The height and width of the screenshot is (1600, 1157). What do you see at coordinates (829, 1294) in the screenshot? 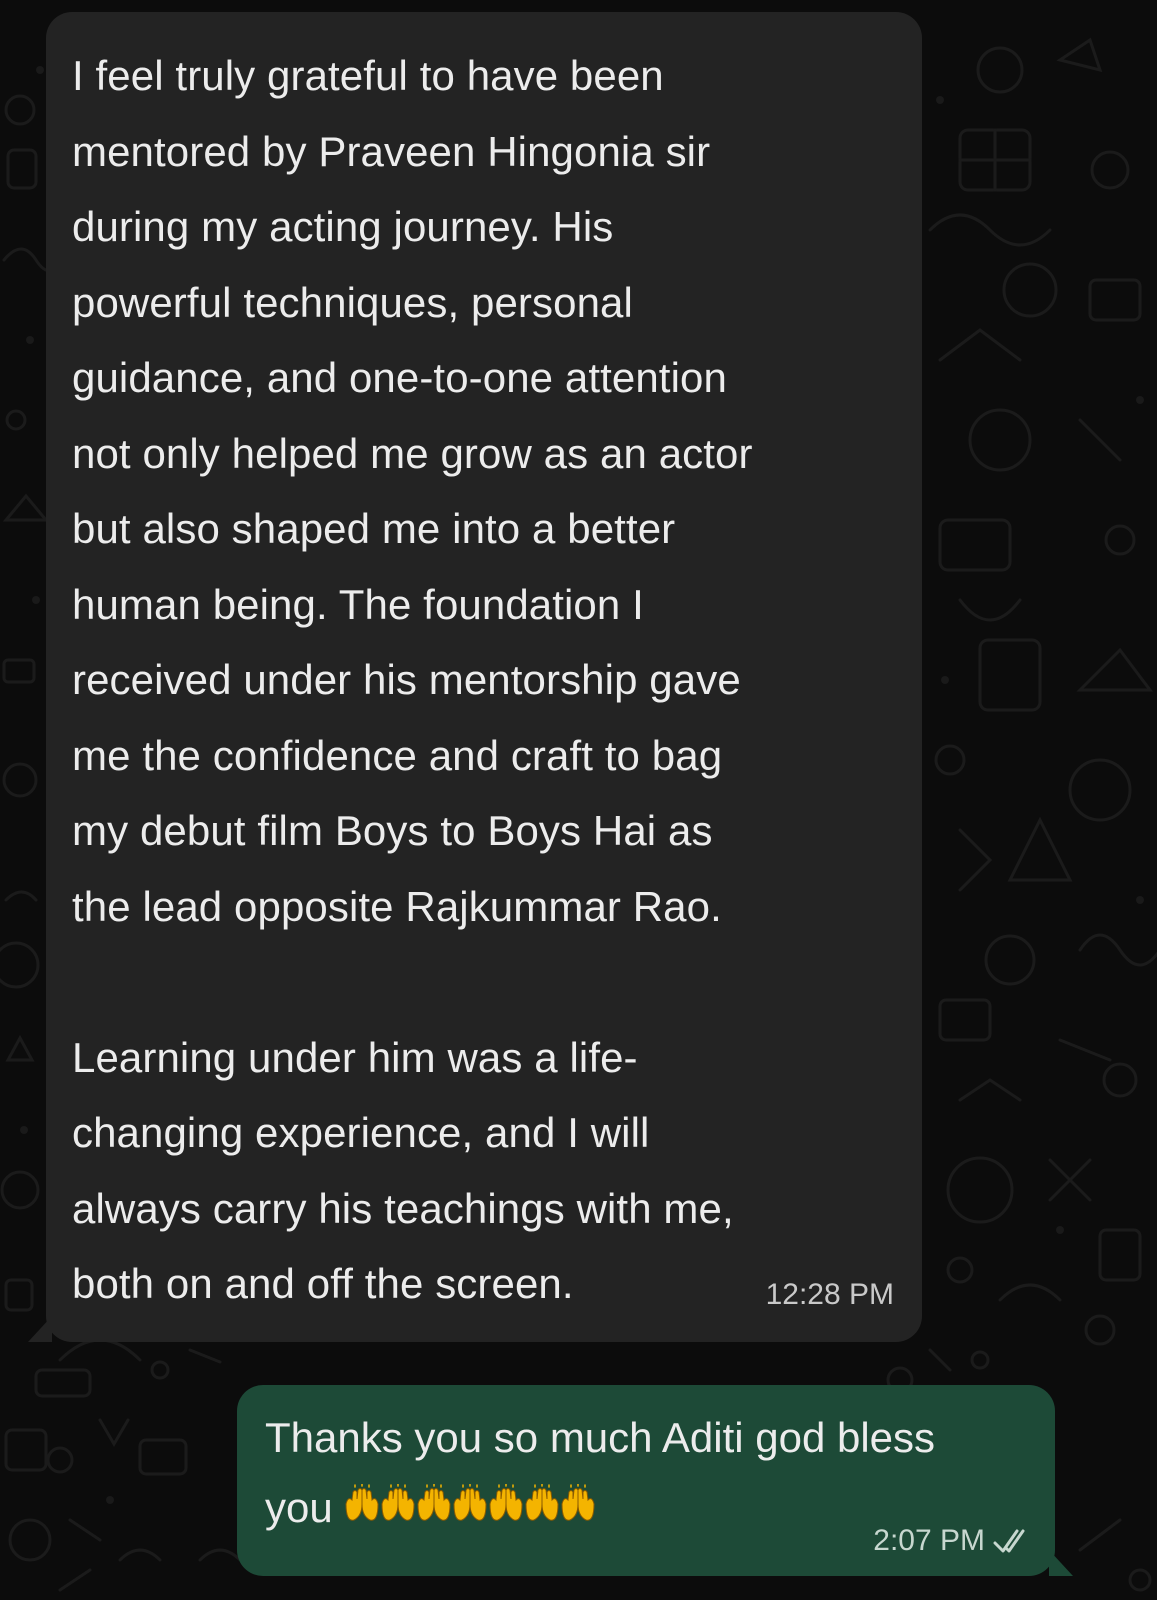
I see `incoming-message-time: 12:28 PM` at bounding box center [829, 1294].